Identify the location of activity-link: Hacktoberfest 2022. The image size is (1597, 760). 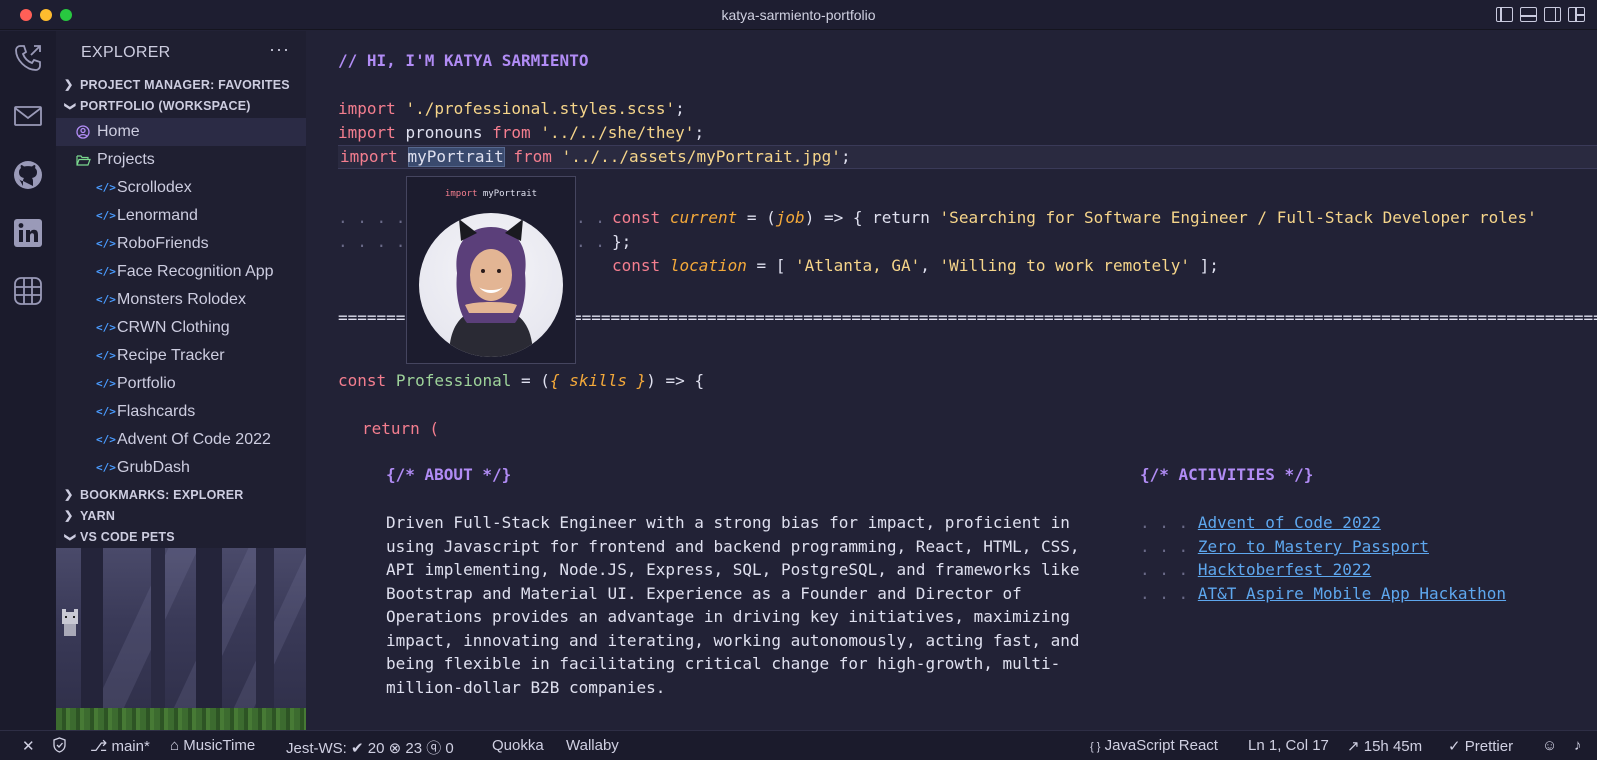
(1284, 569).